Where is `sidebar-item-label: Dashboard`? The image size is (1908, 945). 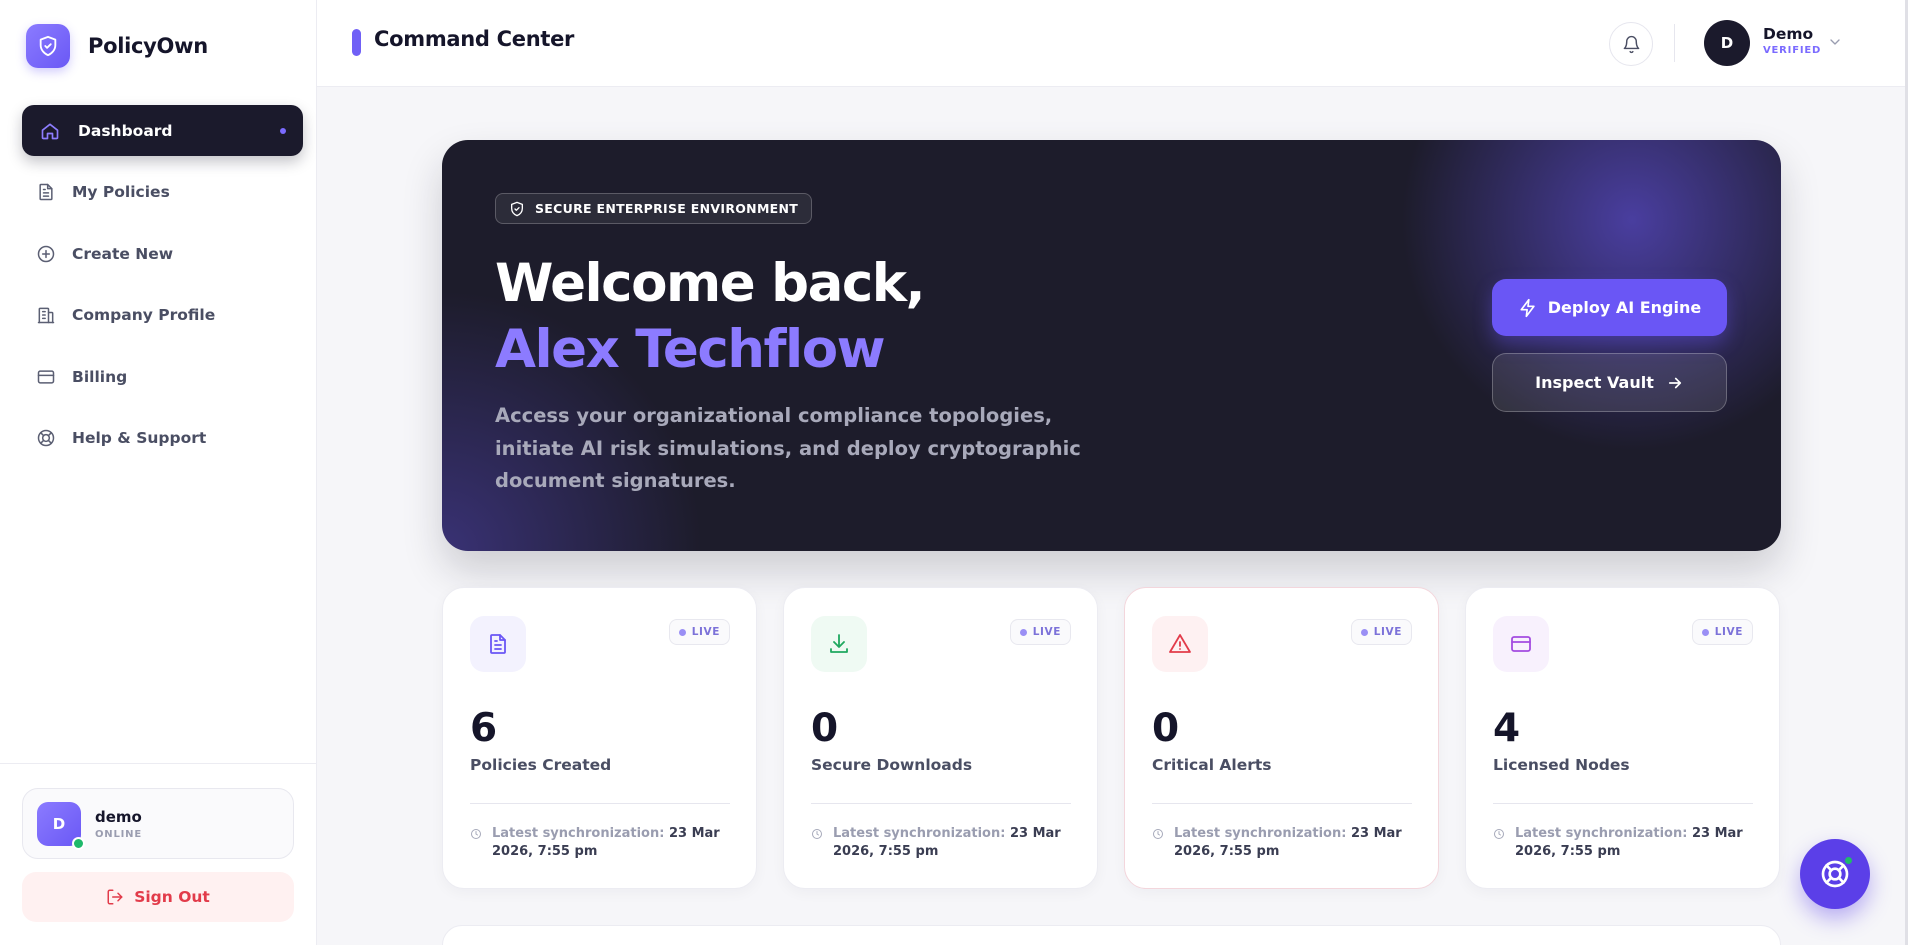 sidebar-item-label: Dashboard is located at coordinates (125, 130).